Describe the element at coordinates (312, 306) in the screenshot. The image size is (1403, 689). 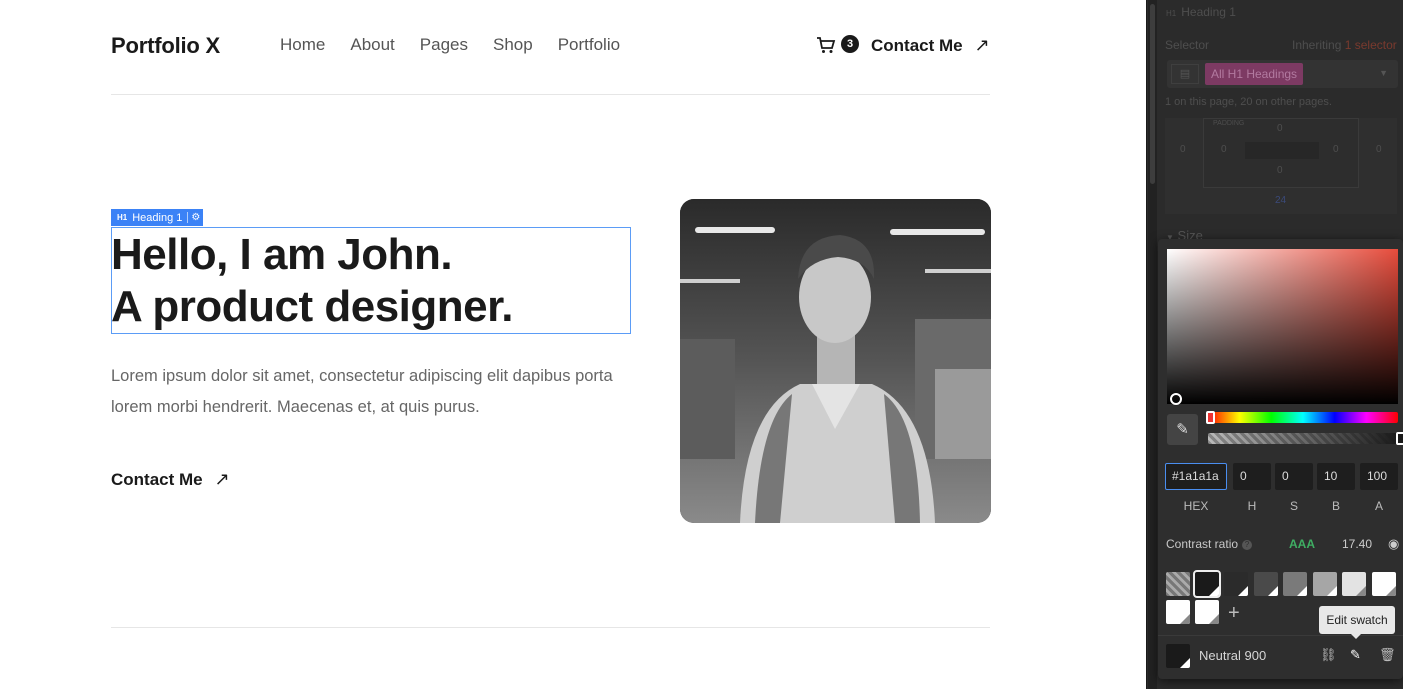
I see `hero-heading-line-2: A product designer.` at that location.